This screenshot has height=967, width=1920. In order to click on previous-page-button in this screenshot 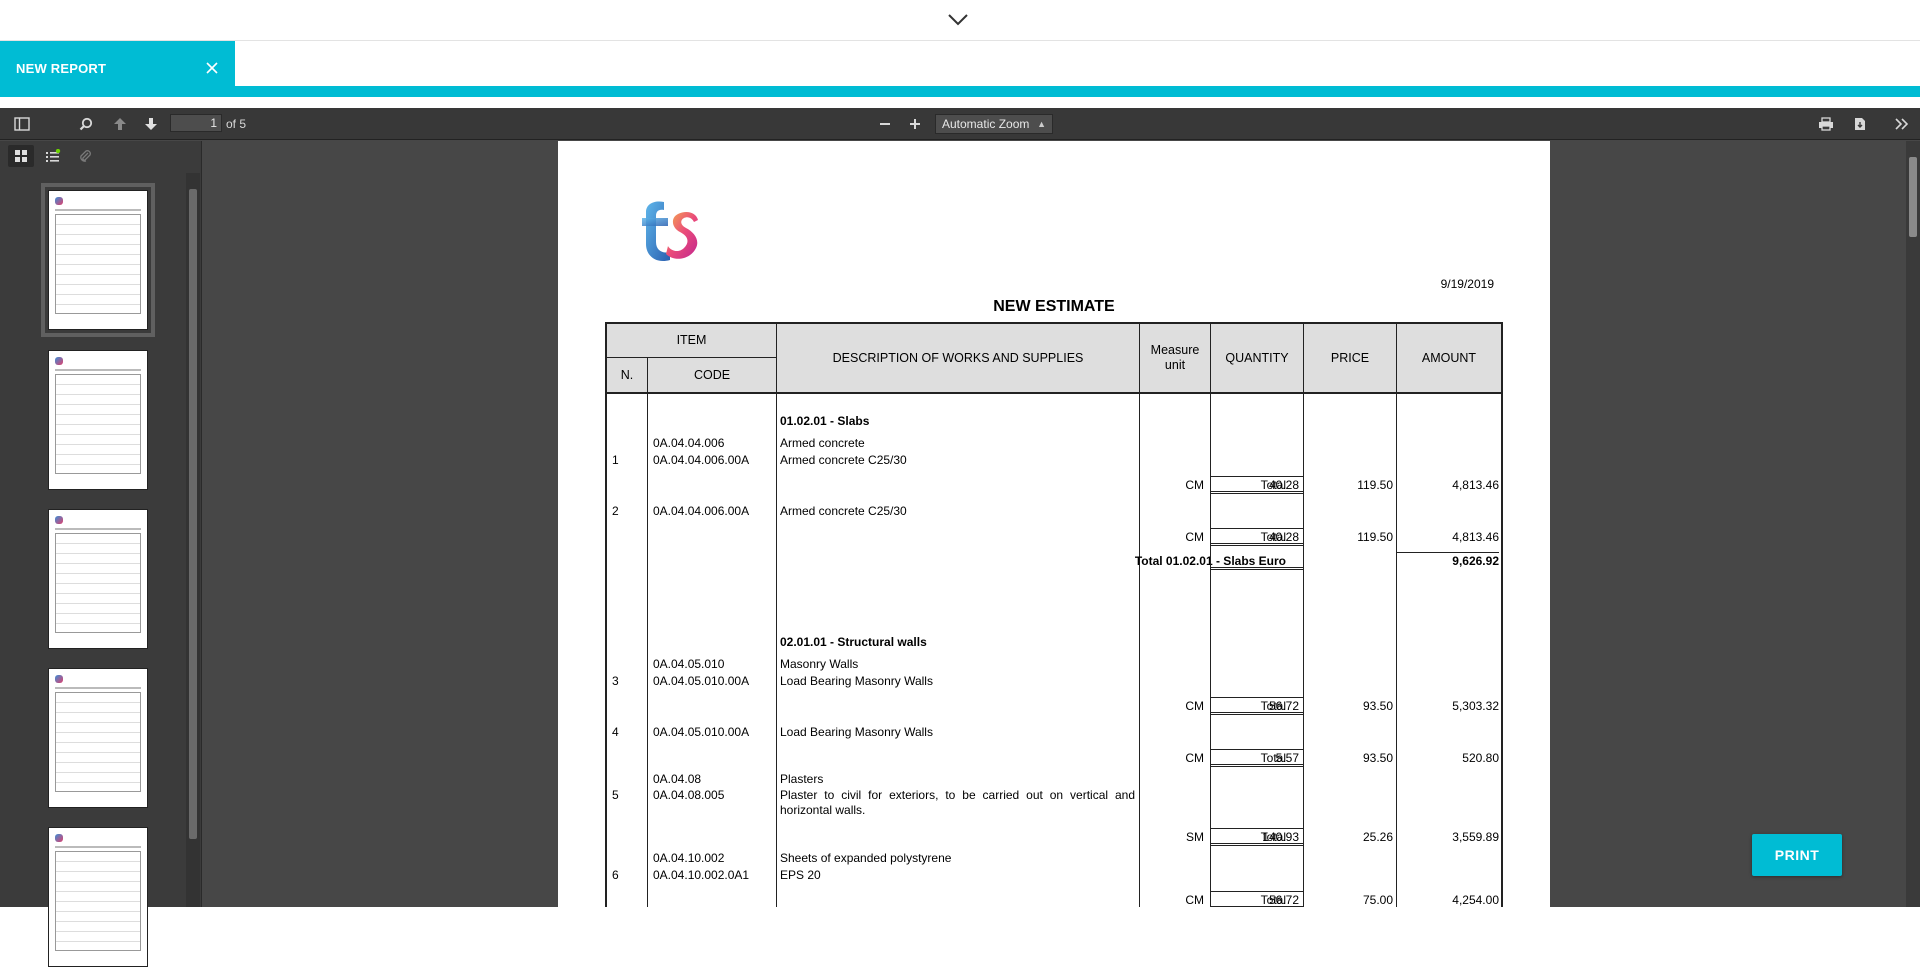, I will do `click(120, 124)`.